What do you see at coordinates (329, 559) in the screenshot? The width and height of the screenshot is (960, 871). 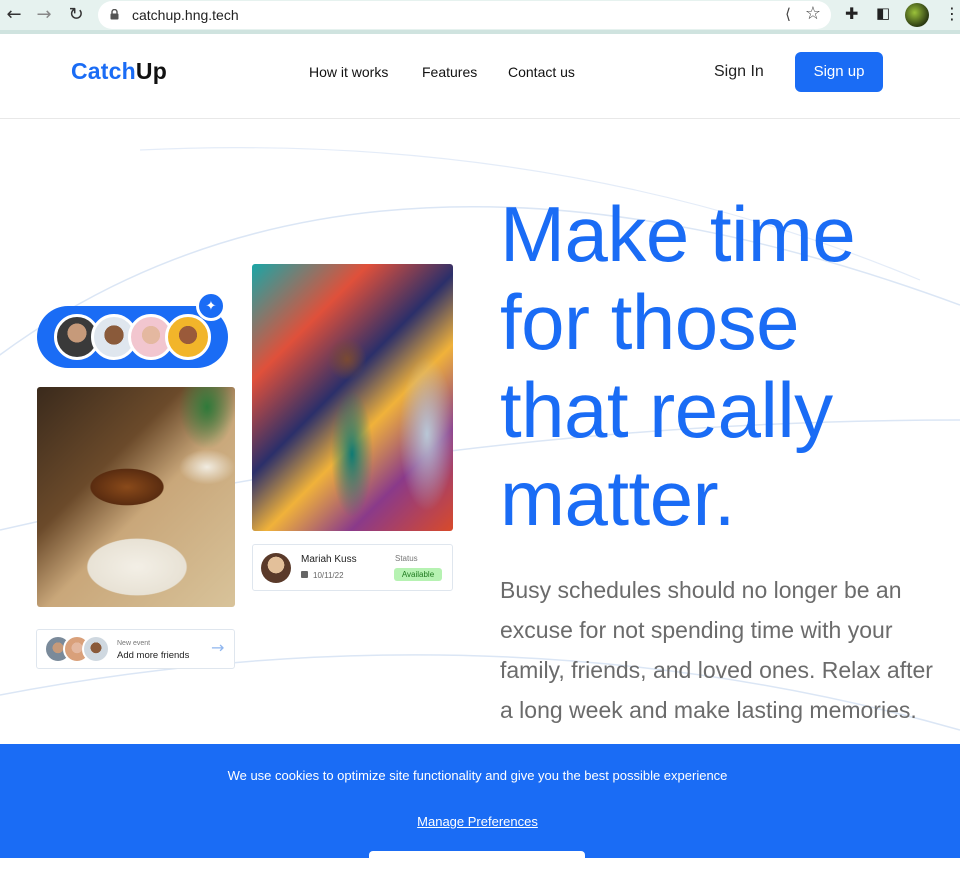 I see `profile-name: Mariah Kuss` at bounding box center [329, 559].